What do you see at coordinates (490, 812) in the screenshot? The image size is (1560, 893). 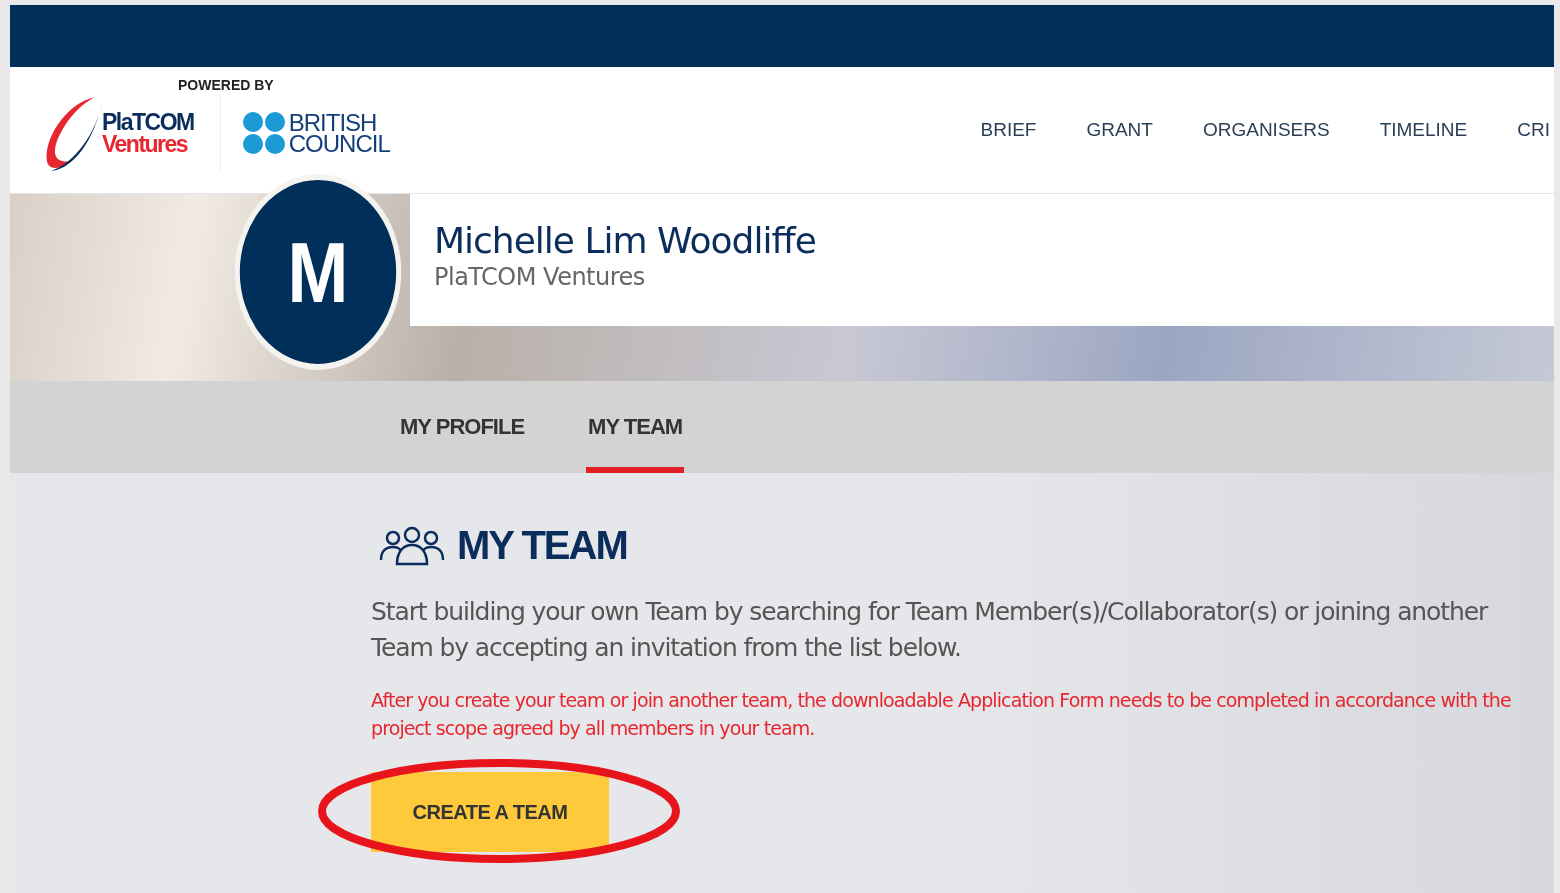 I see `create-team-button: CREATE A TEAM` at bounding box center [490, 812].